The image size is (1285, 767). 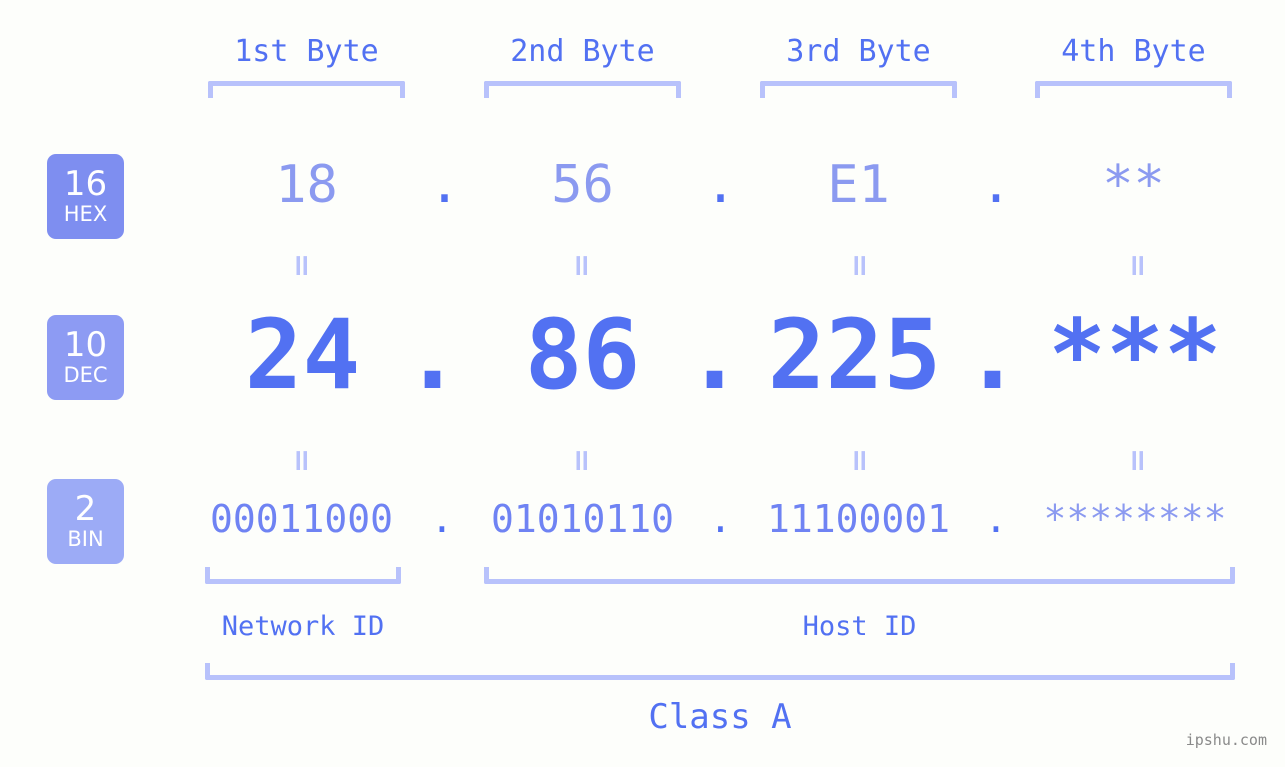 I want to click on byte-header-3: 3rd Byte, so click(x=858, y=51).